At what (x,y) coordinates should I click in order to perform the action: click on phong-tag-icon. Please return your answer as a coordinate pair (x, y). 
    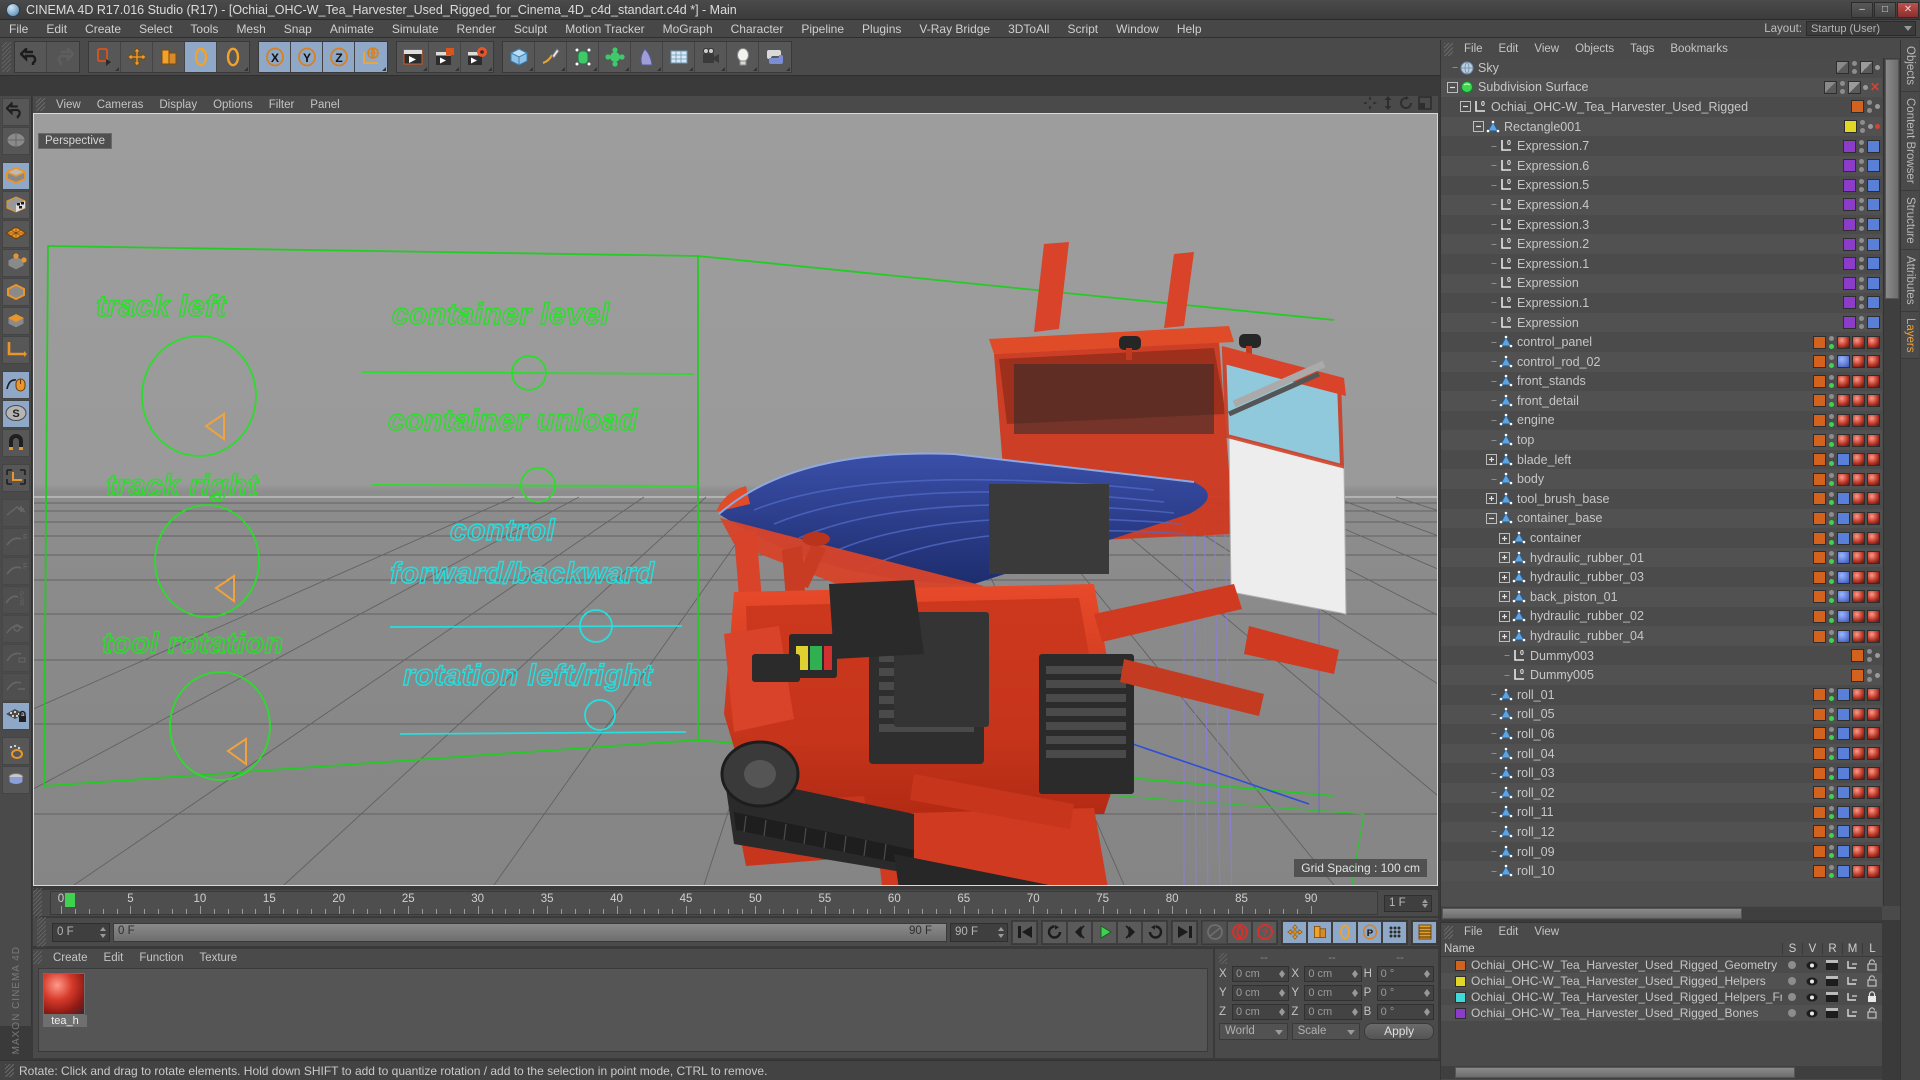
    Looking at the image, I should click on (1843, 518).